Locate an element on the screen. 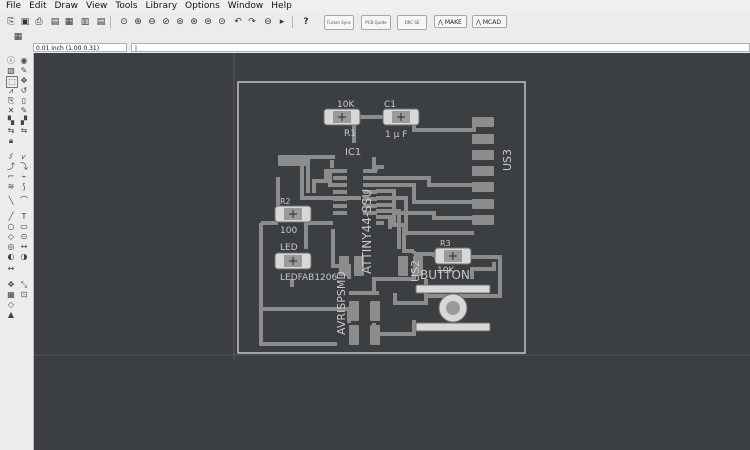  drc-se-button: DRC SE is located at coordinates (412, 22).